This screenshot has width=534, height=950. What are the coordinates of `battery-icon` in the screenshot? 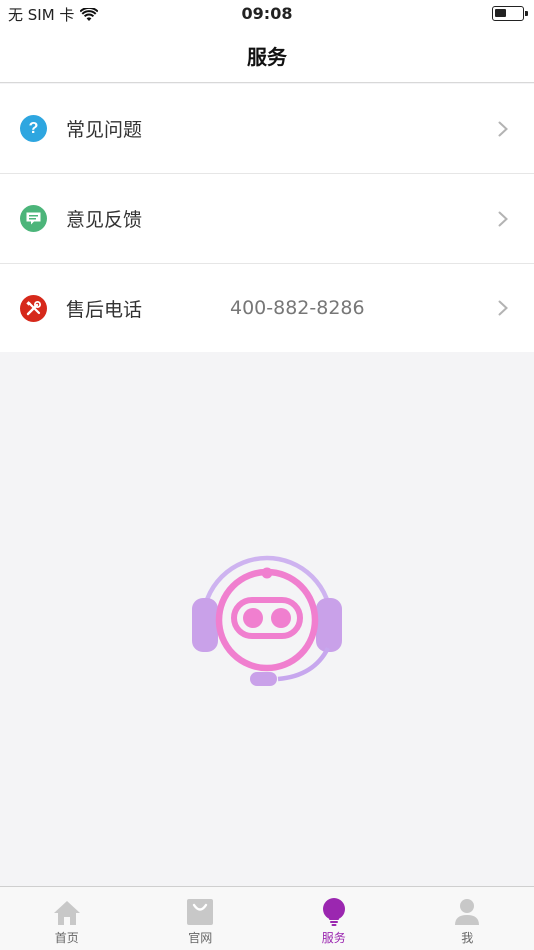 It's located at (510, 13).